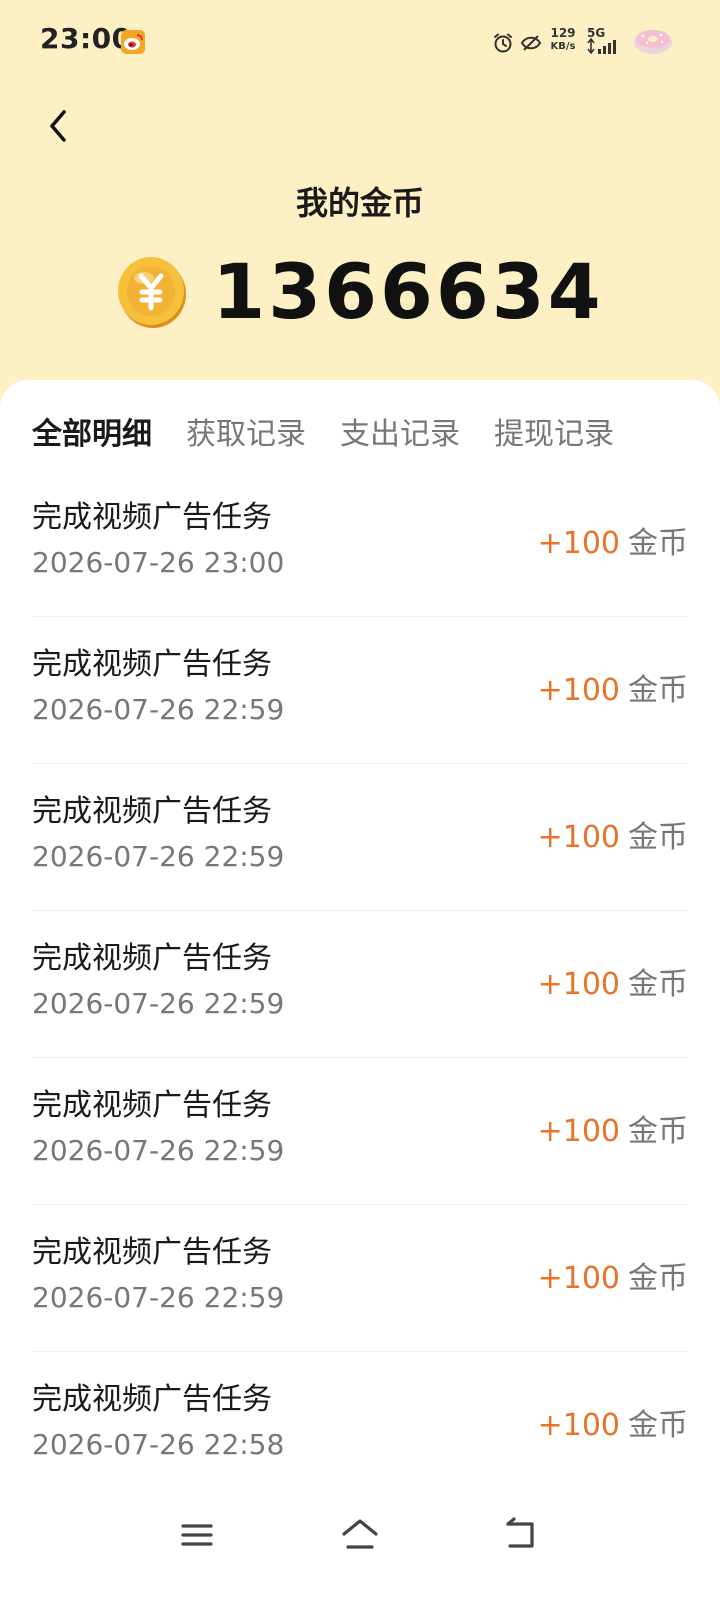 This screenshot has height=1608, width=720. I want to click on balance-amount: 1366634, so click(408, 291).